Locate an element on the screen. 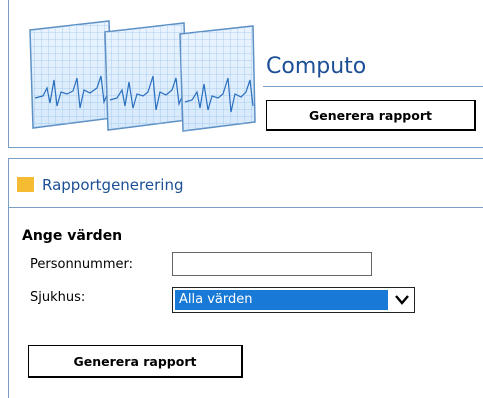  section-divider is located at coordinates (246, 207).